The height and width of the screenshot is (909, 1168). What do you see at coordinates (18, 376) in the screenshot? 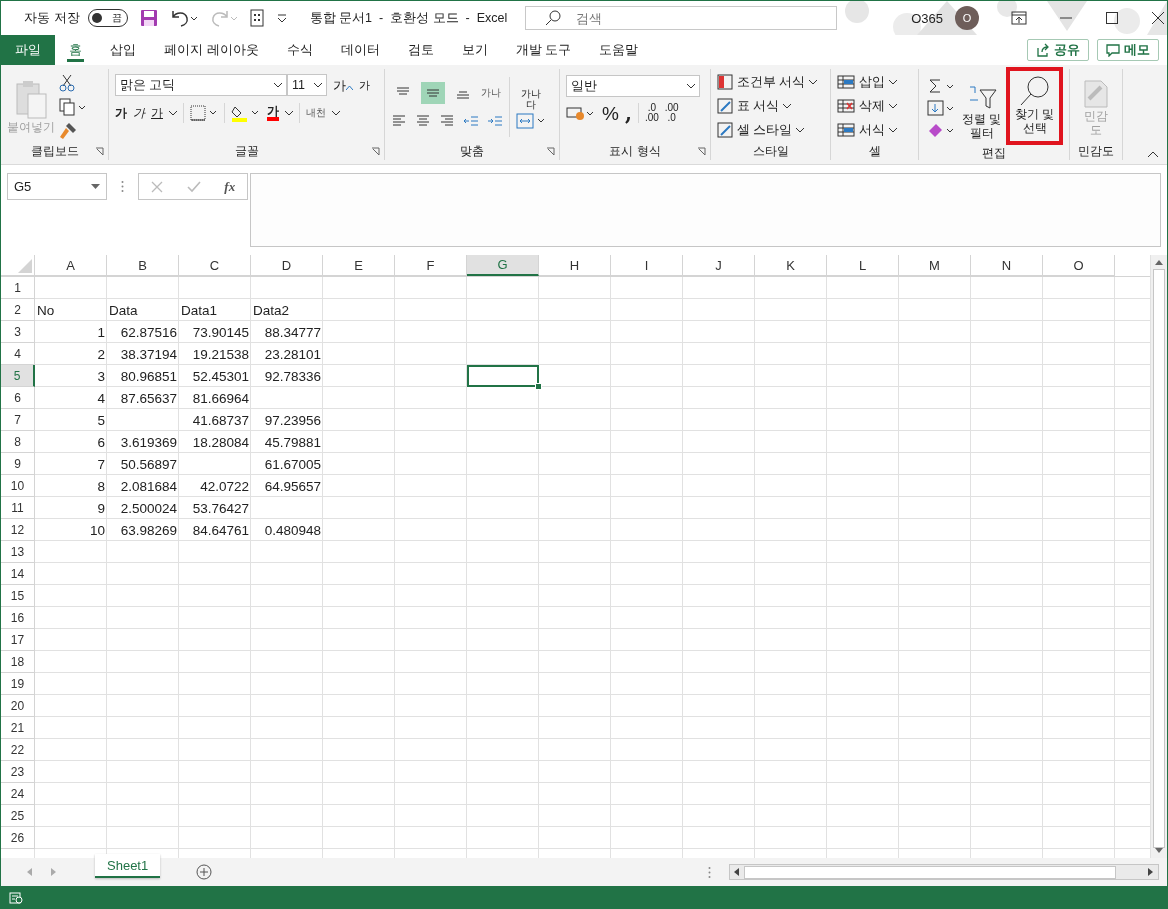
I see `row-header: 5` at bounding box center [18, 376].